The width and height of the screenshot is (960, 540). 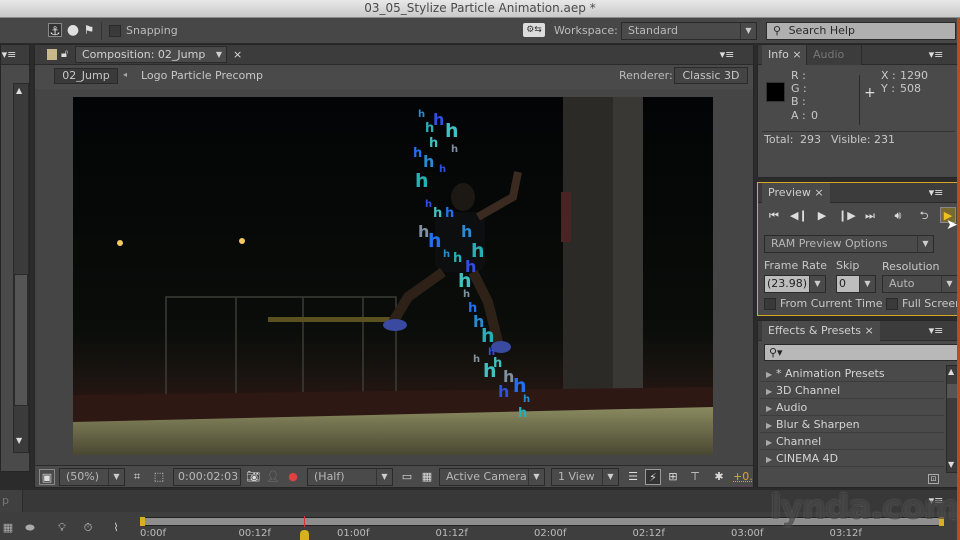 I want to click on exposure-value: +0., so click(x=743, y=476).